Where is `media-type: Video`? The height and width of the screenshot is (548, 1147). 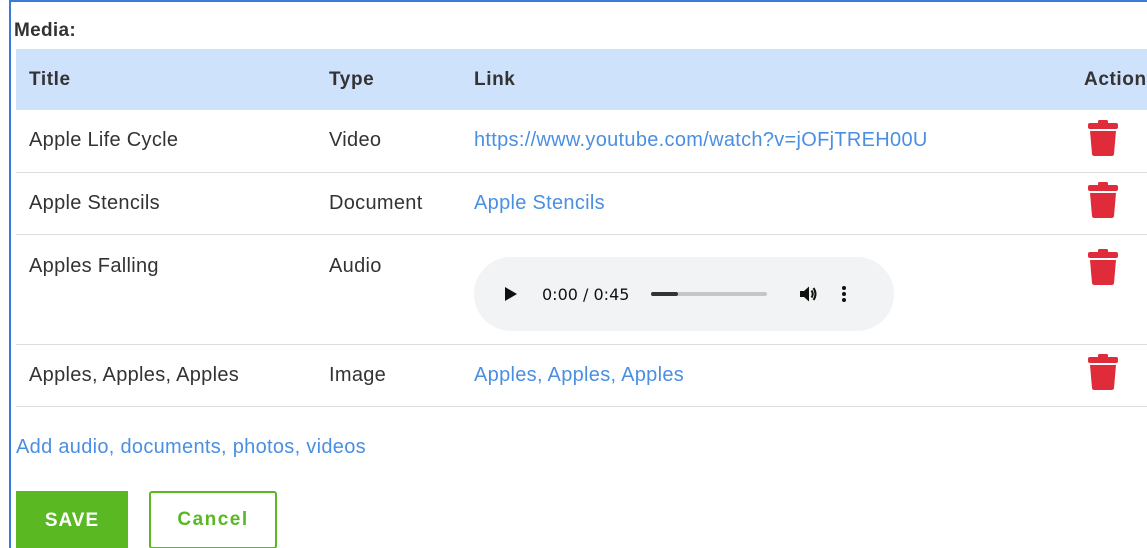
media-type: Video is located at coordinates (388, 141).